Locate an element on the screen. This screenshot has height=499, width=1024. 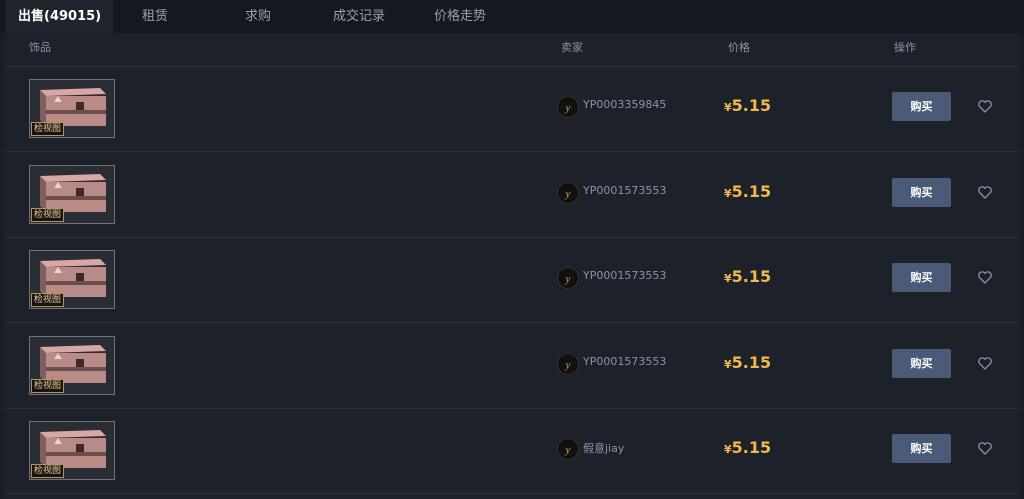
header-price: 价格 is located at coordinates (739, 47).